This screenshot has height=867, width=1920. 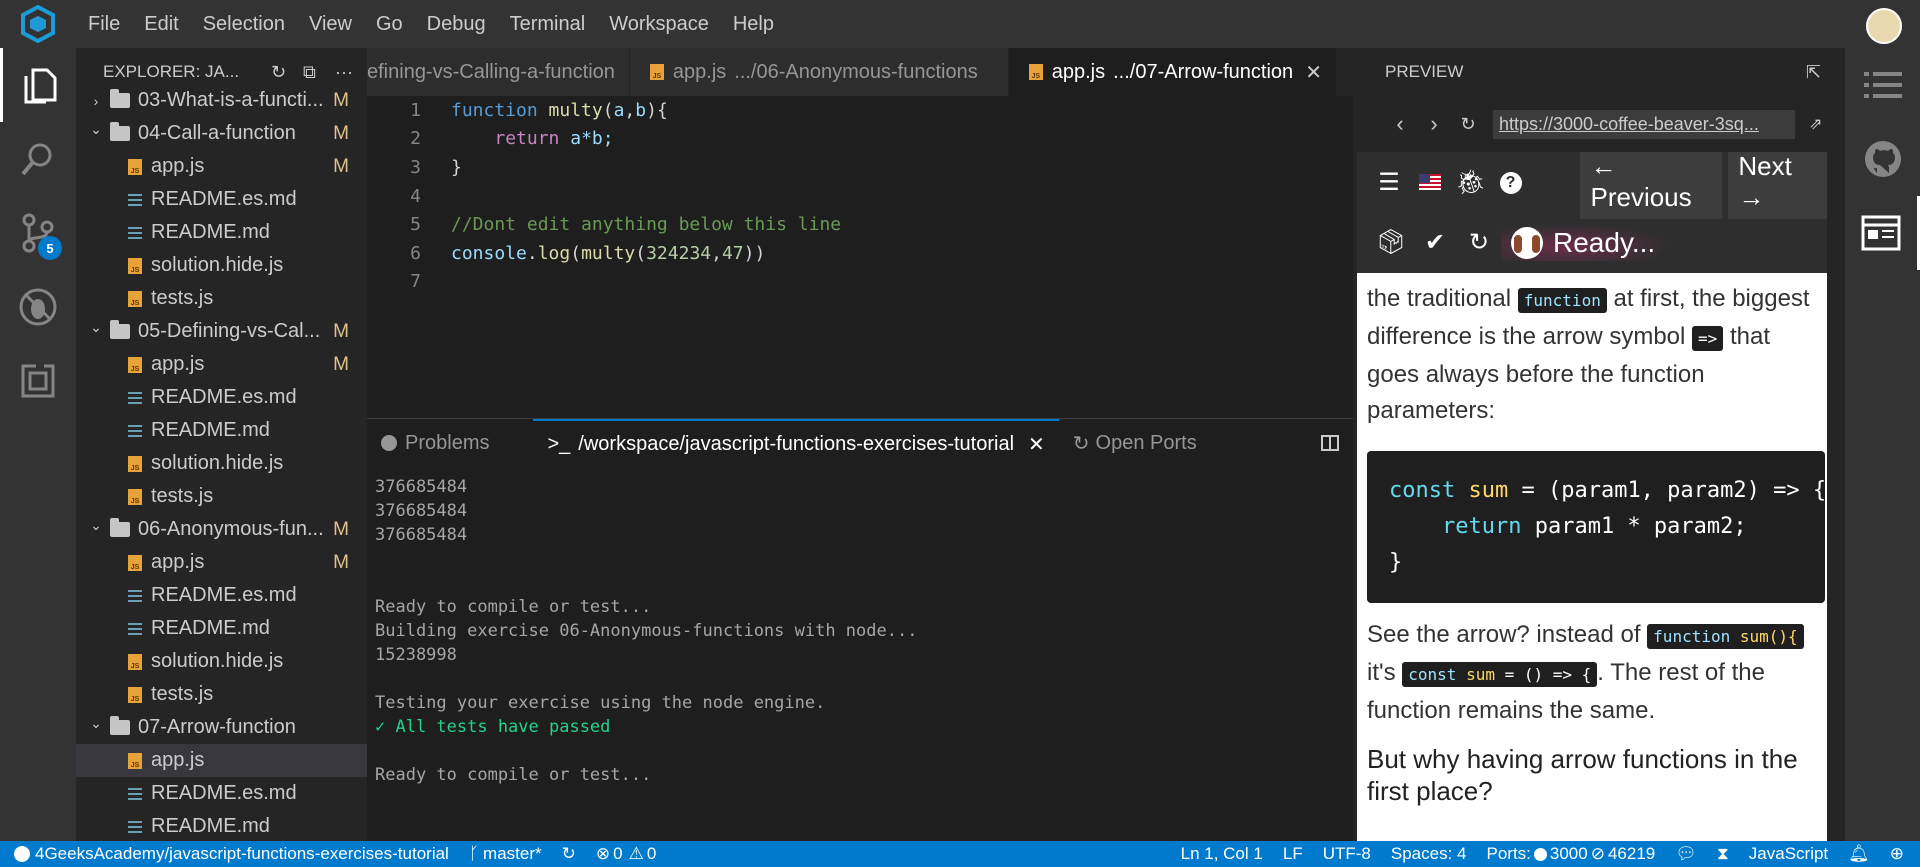 I want to click on tree-item-label: 04-Call-a-function, so click(x=217, y=133).